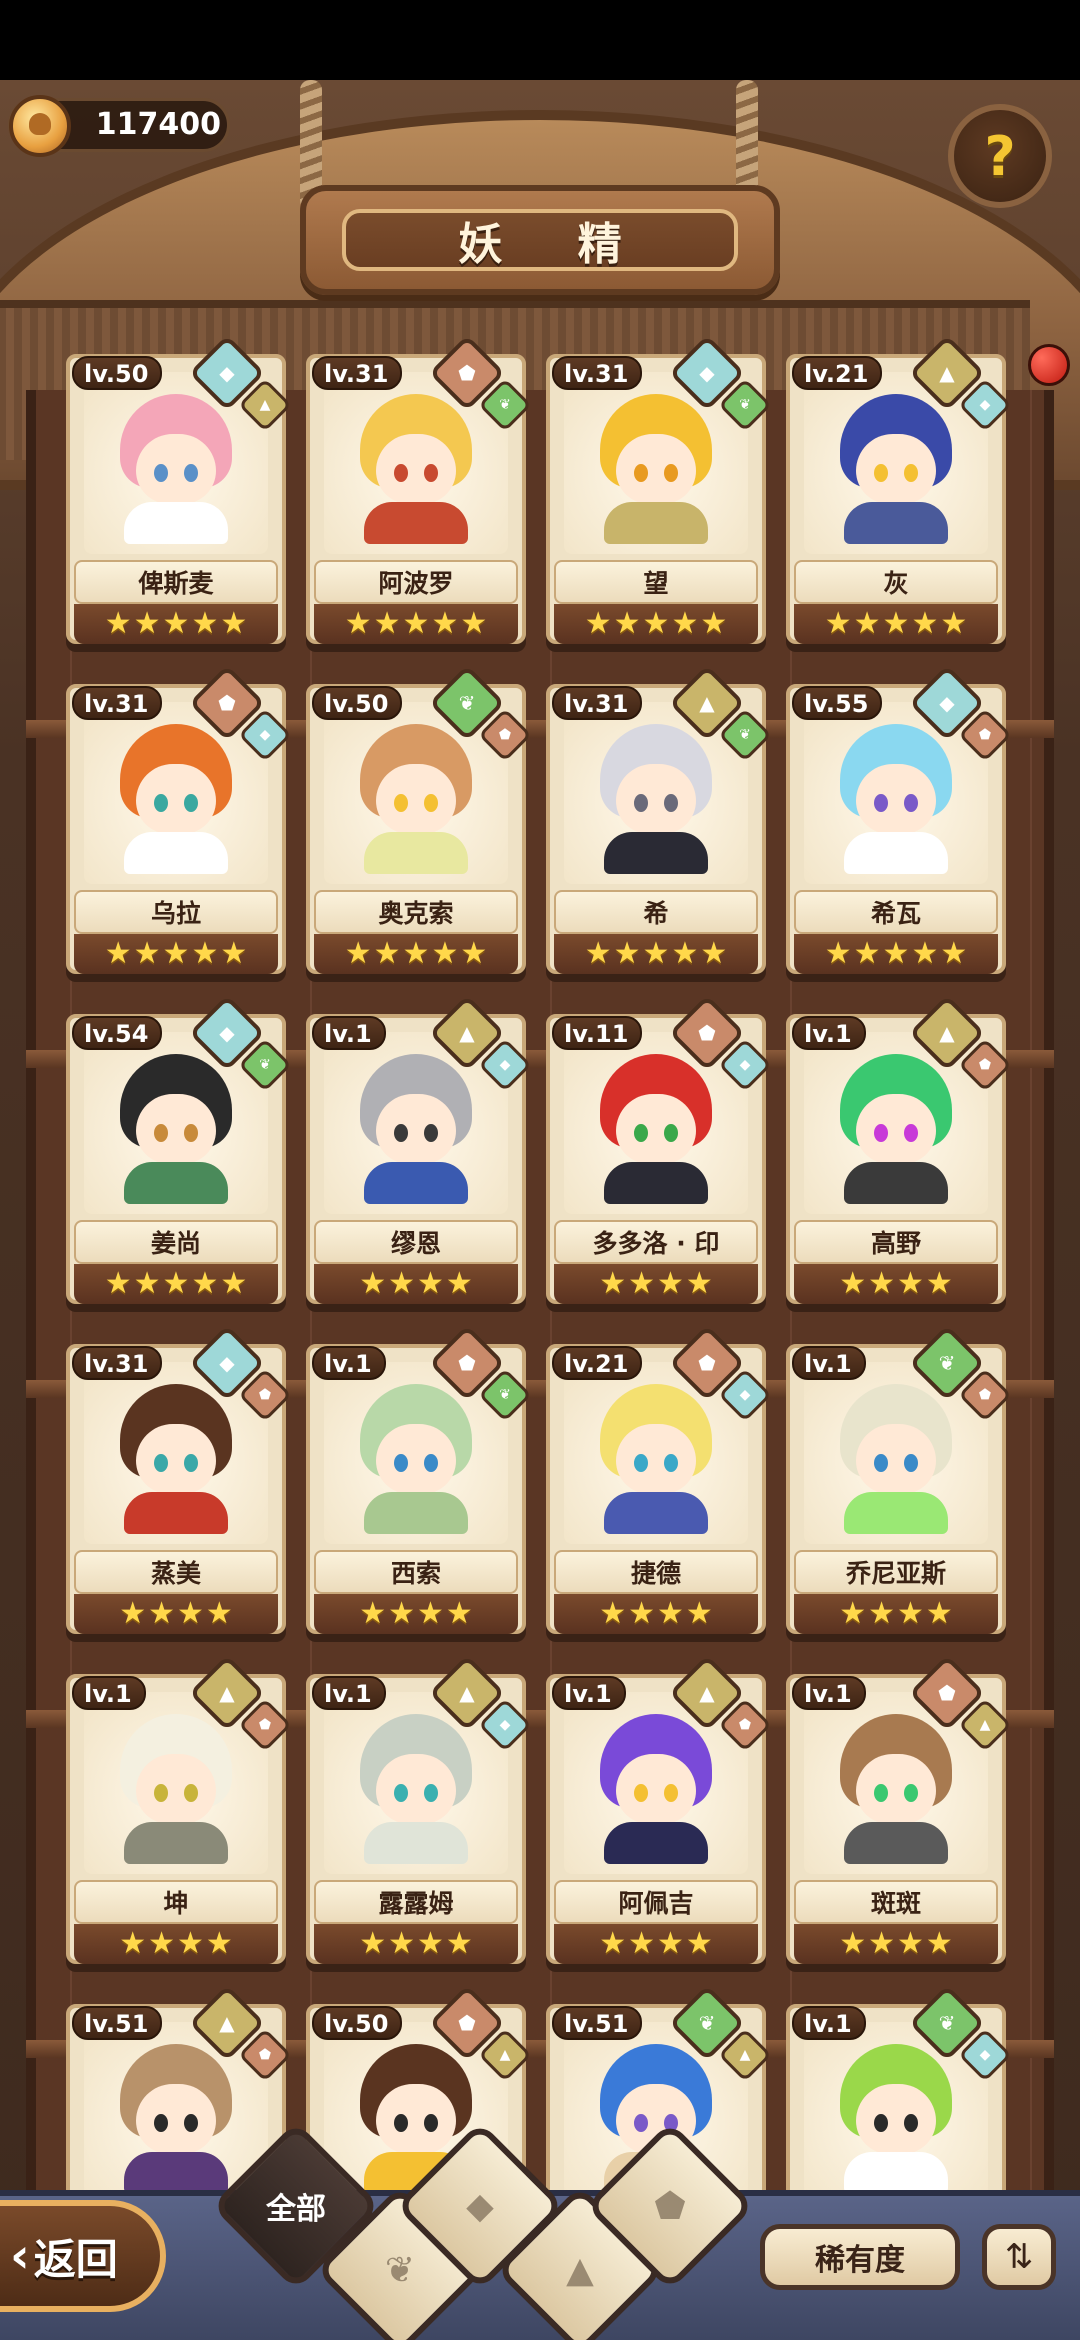 Image resolution: width=1080 pixels, height=2340 pixels. What do you see at coordinates (897, 1480) in the screenshot?
I see `fairy-card: ❦ ⬟ lv.1 乔尼亚斯 ★ ★ ★ ★` at bounding box center [897, 1480].